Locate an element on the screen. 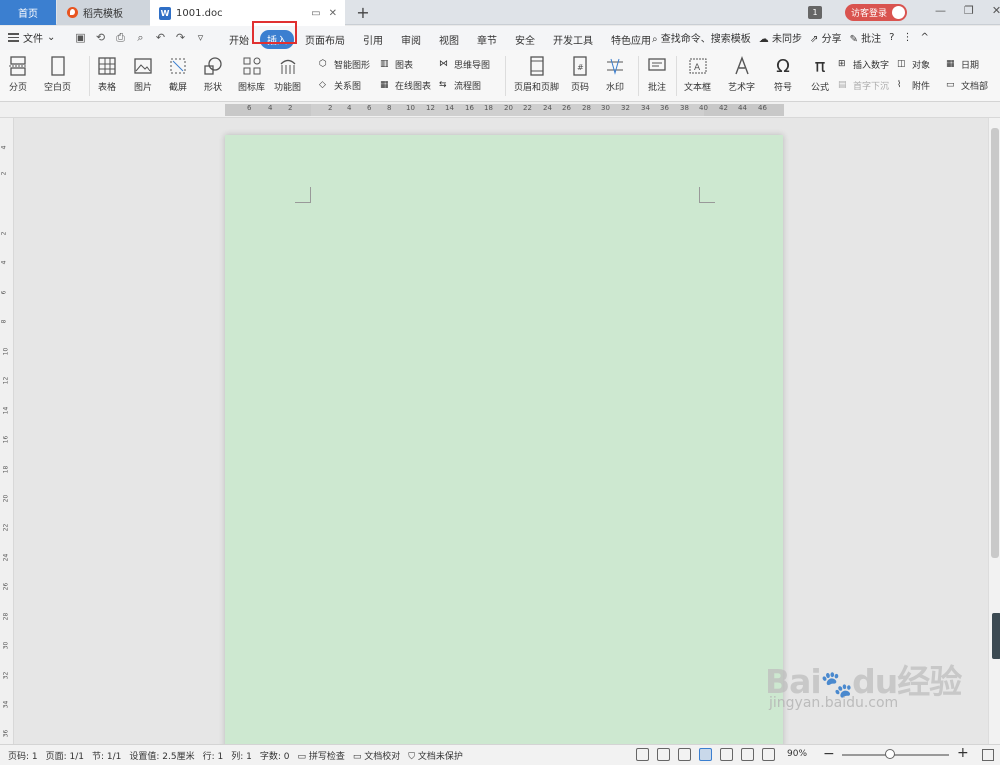 The width and height of the screenshot is (1000, 765). header-footer-icon is located at coordinates (536, 66).